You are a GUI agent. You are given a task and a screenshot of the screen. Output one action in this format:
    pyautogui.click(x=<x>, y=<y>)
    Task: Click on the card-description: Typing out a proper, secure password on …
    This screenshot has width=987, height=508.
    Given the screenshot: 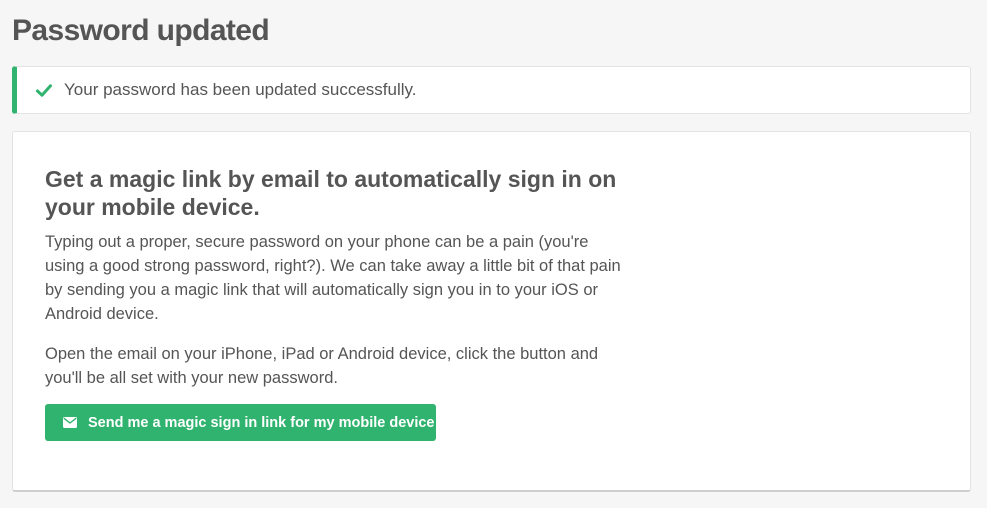 What is the action you would take?
    pyautogui.click(x=333, y=278)
    